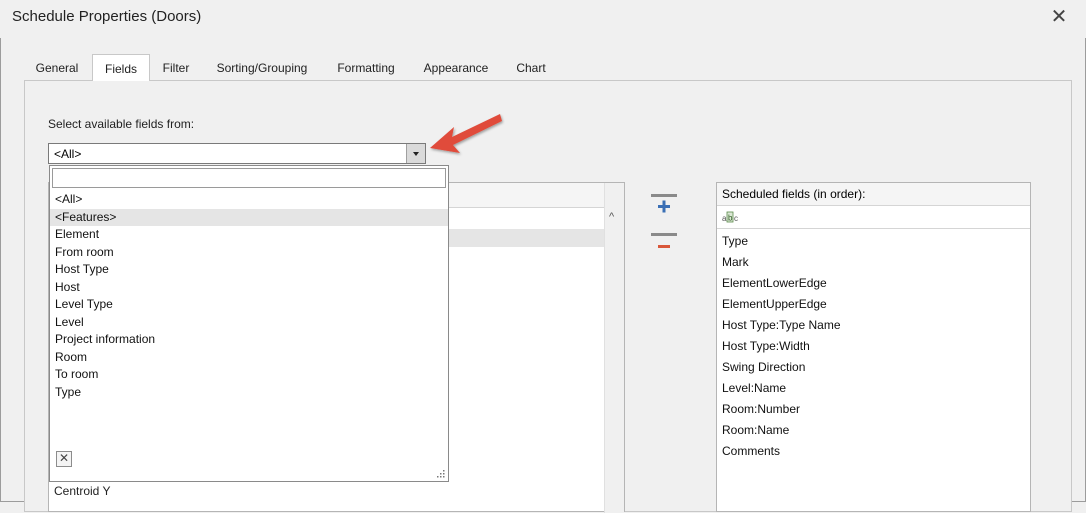 This screenshot has height=513, width=1086. What do you see at coordinates (664, 240) in the screenshot?
I see `remove-field-icon` at bounding box center [664, 240].